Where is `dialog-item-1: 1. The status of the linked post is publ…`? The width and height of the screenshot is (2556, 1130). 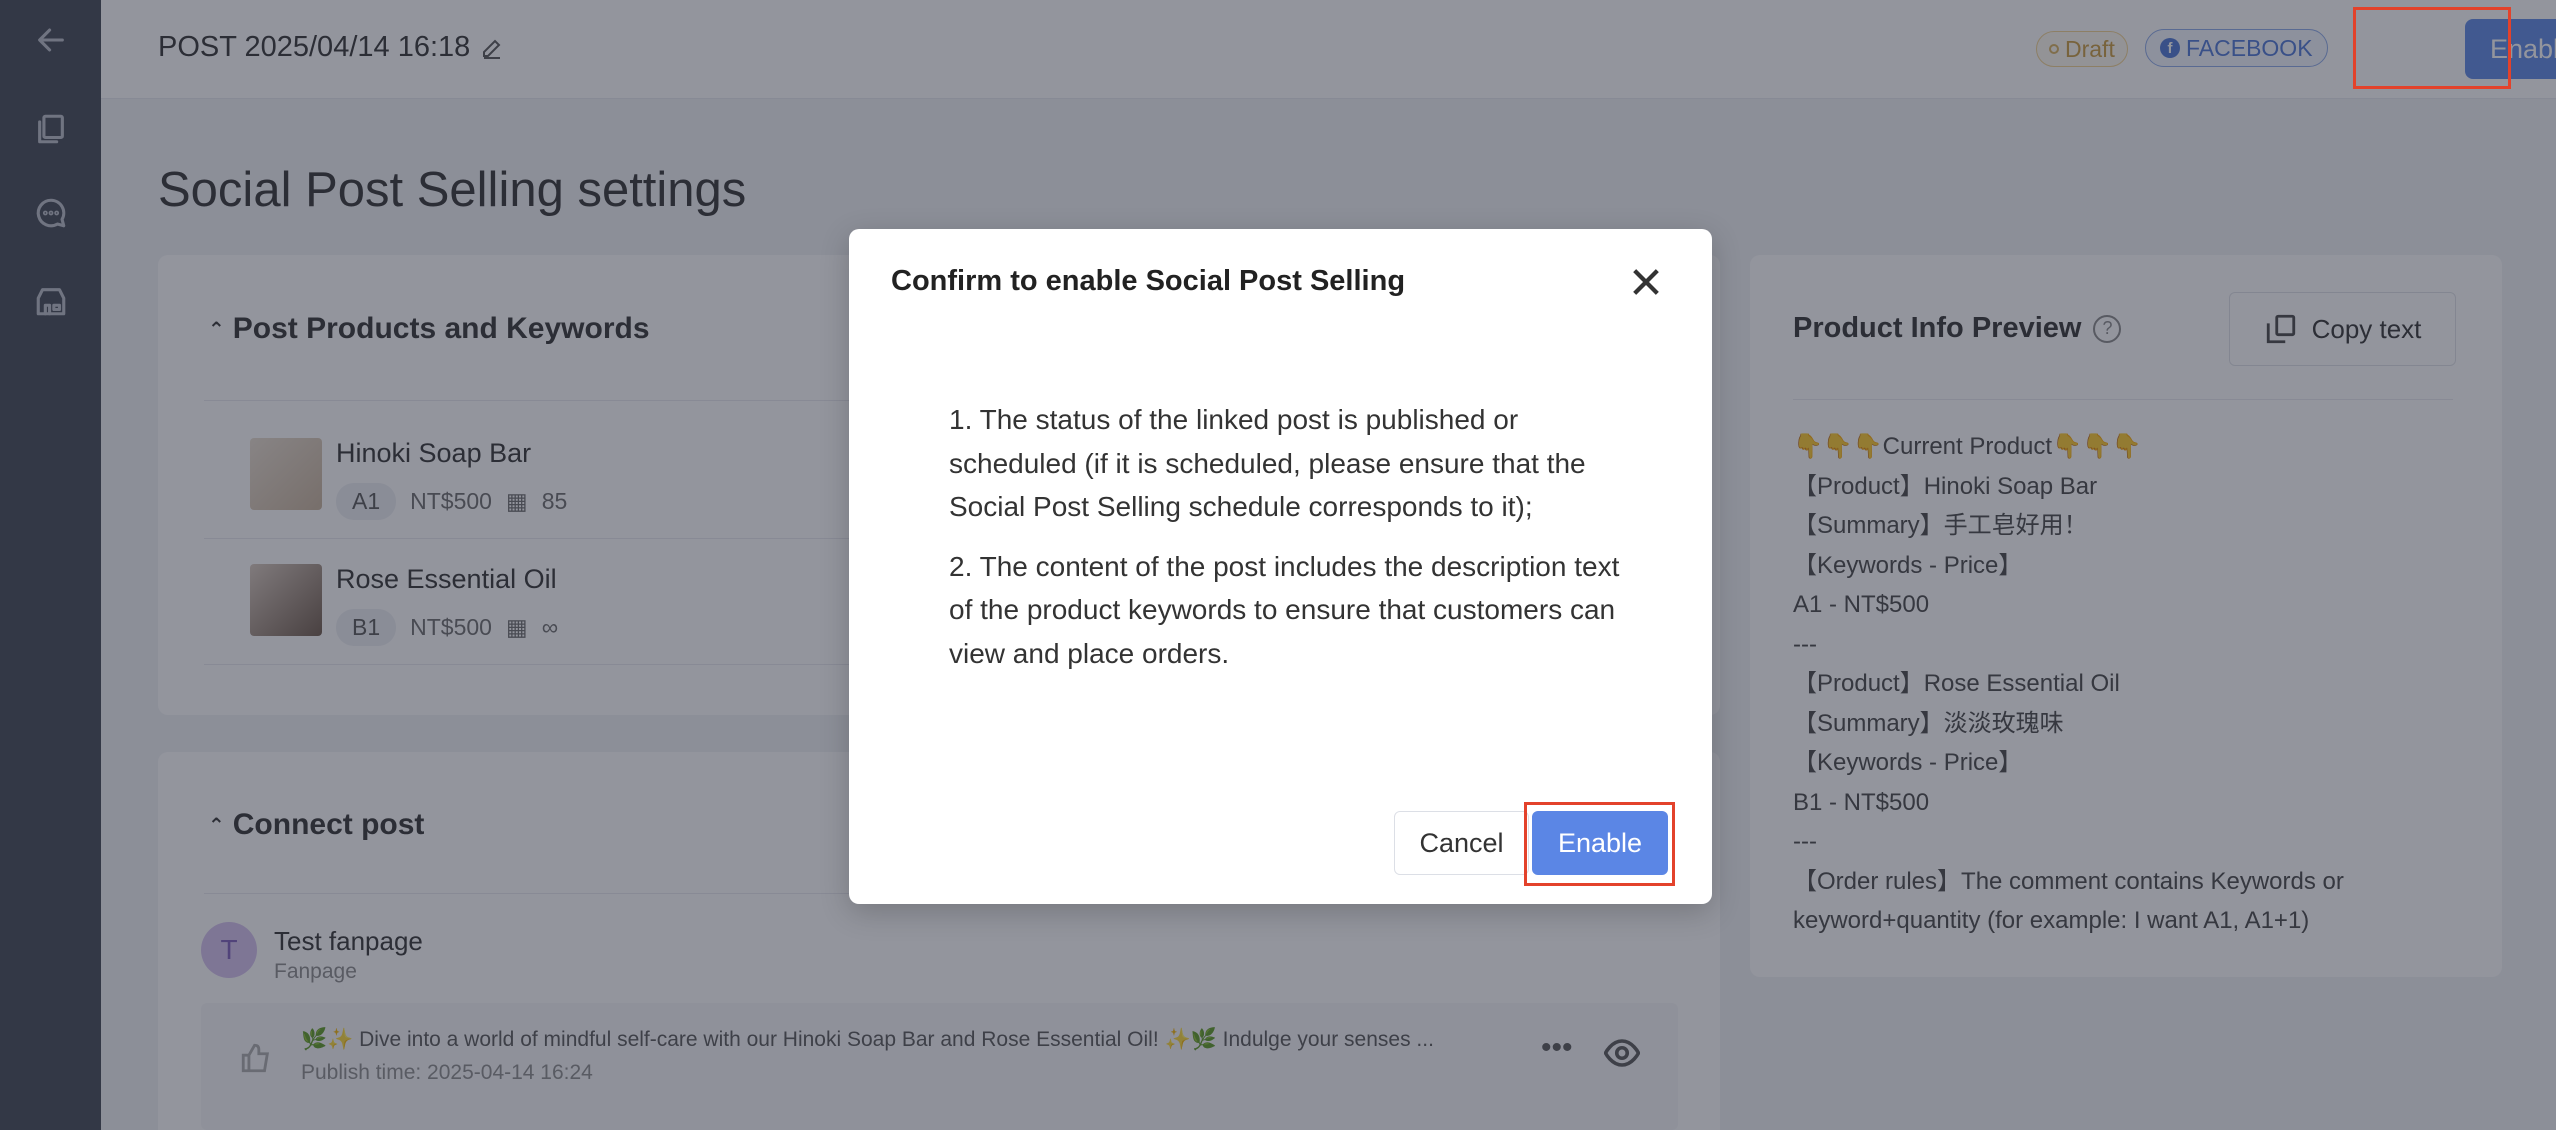 dialog-item-1: 1. The status of the linked post is publ… is located at coordinates (1267, 463).